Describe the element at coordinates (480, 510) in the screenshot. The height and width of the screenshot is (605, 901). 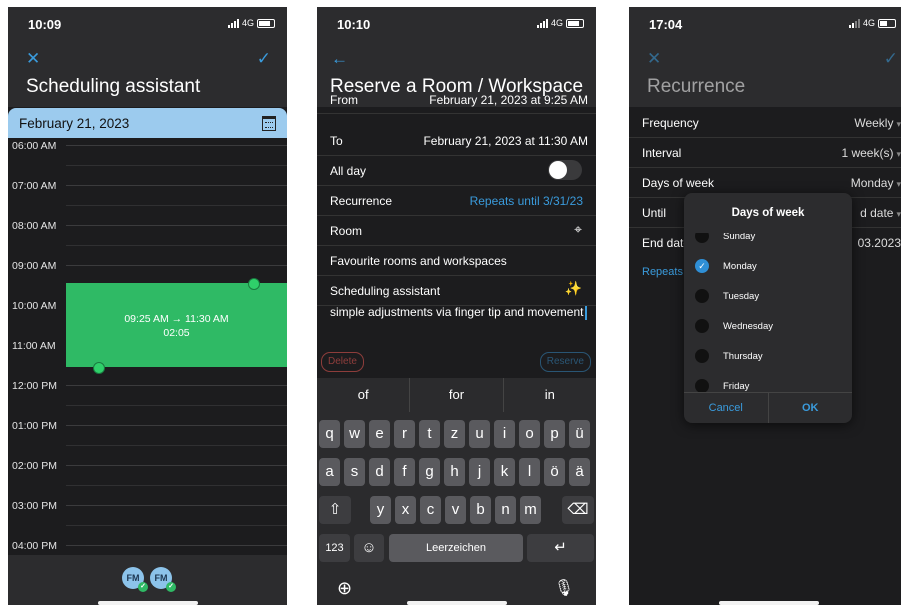
I see `key-b: b` at that location.